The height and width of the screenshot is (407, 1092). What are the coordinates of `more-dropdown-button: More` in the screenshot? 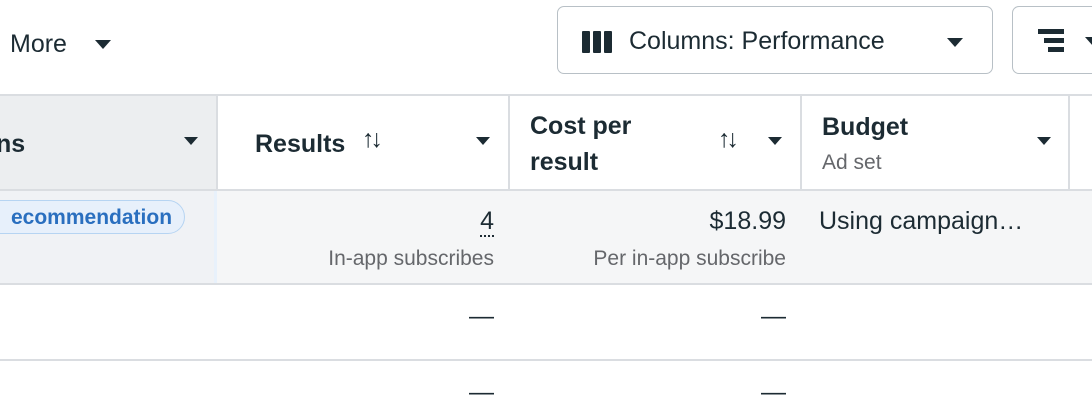 It's located at (60, 44).